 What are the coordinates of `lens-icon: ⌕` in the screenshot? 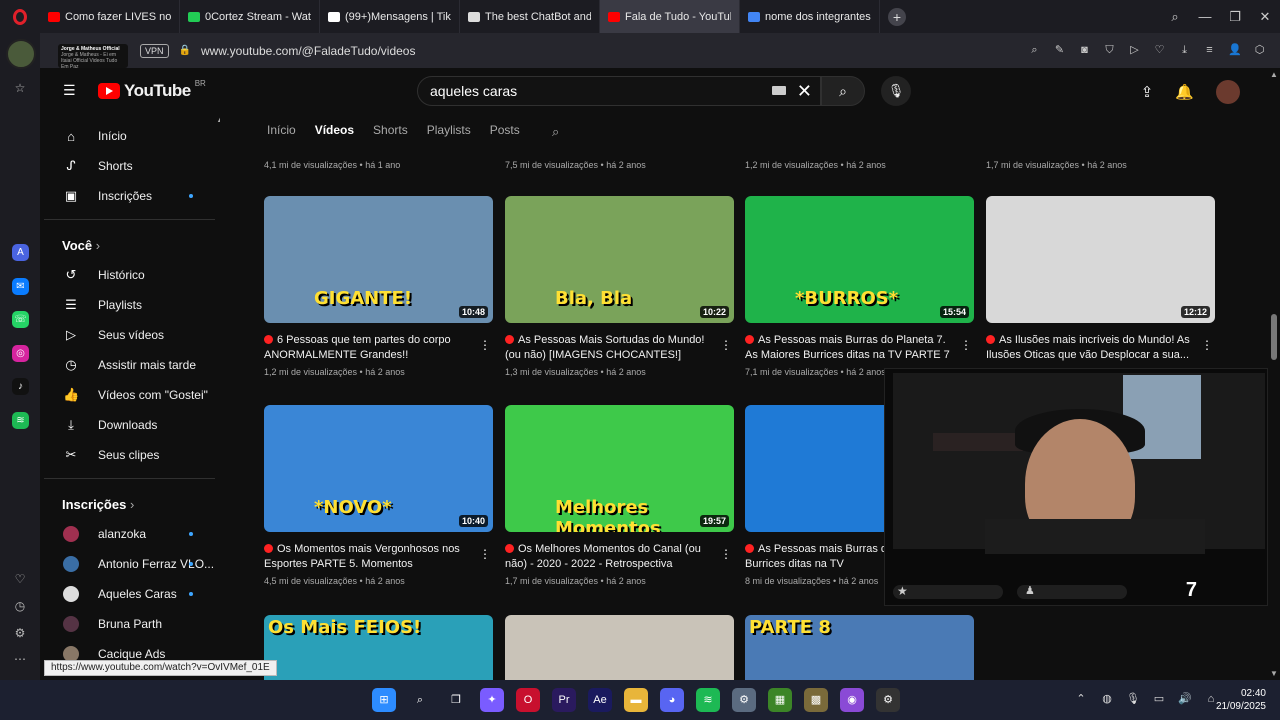 It's located at (1034, 50).